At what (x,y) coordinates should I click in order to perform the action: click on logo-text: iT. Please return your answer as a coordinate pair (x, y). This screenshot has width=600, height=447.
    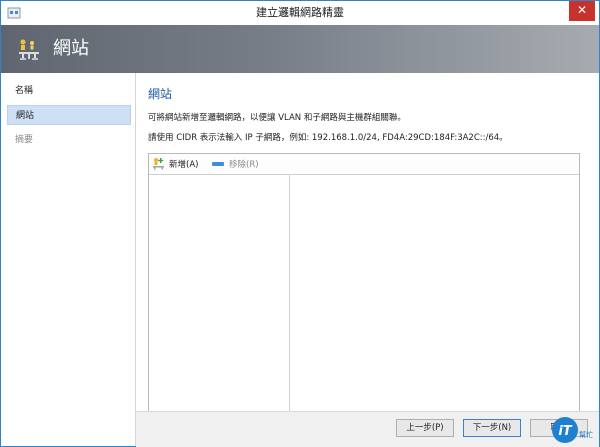
    Looking at the image, I should click on (565, 431).